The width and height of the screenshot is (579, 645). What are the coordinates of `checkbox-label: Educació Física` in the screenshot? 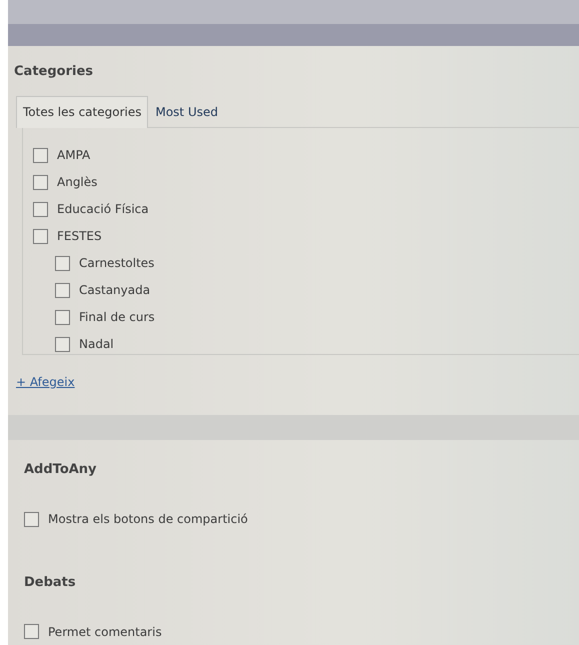 It's located at (103, 209).